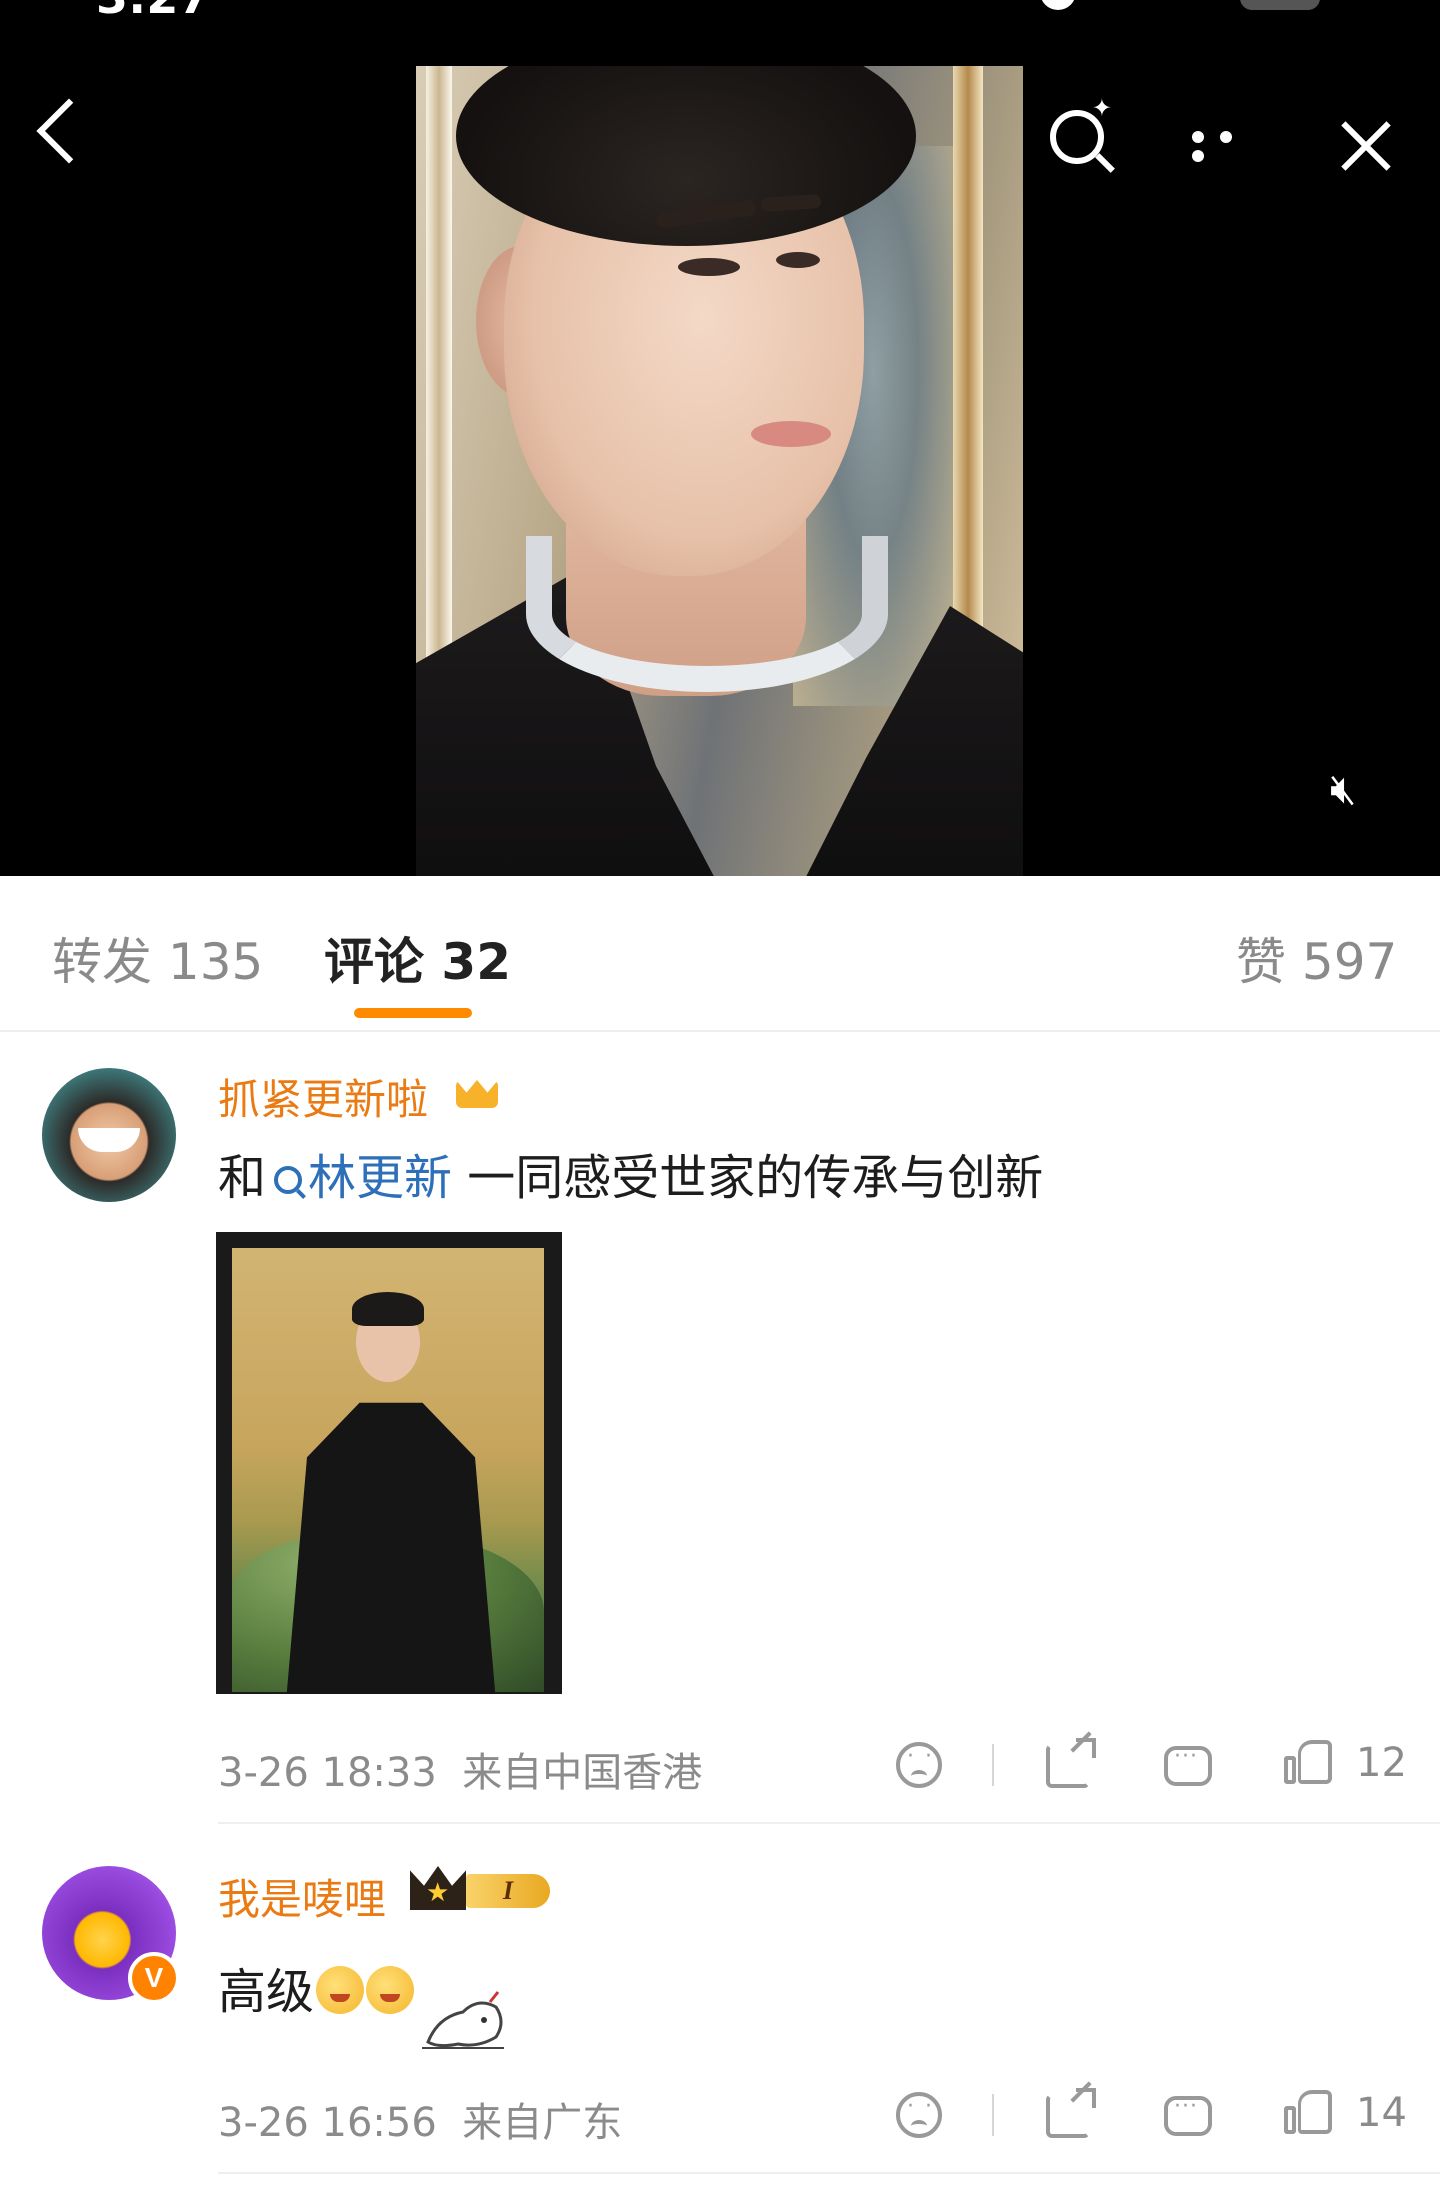 The height and width of the screenshot is (2187, 1440). I want to click on comment-username: 我是唛哩, so click(302, 1896).